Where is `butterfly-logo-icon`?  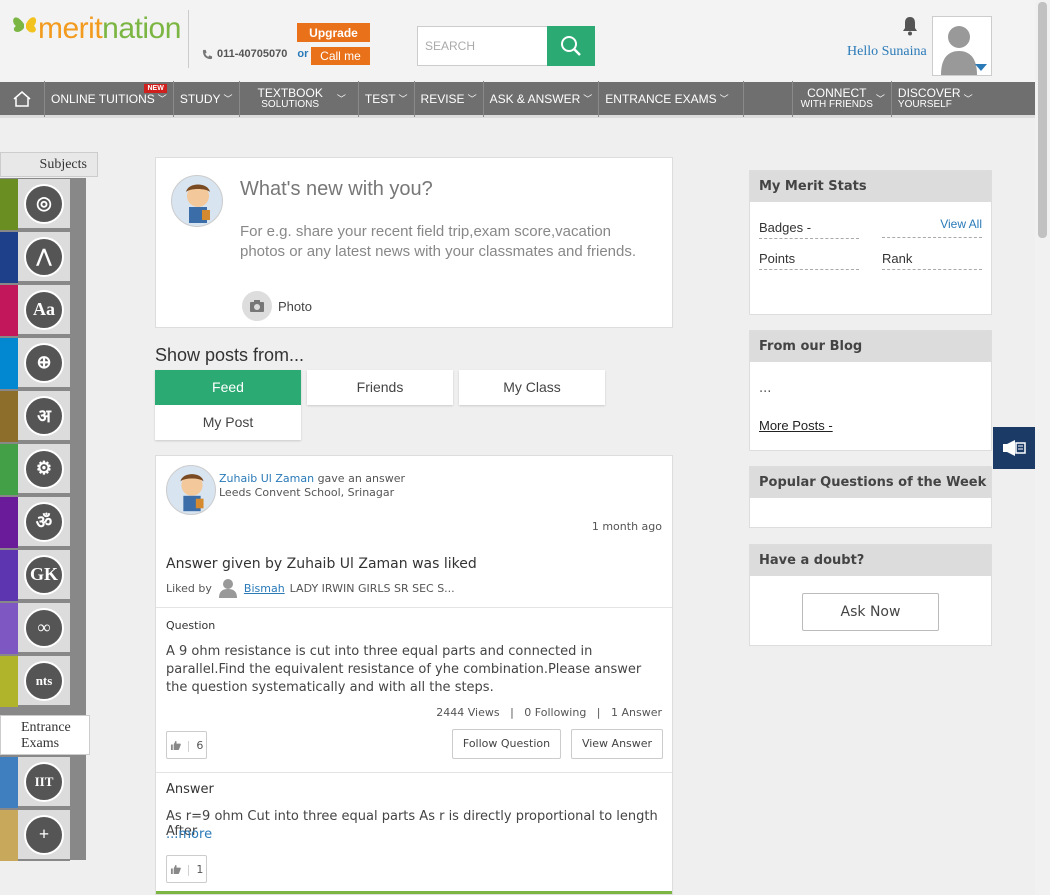
butterfly-logo-icon is located at coordinates (25, 25).